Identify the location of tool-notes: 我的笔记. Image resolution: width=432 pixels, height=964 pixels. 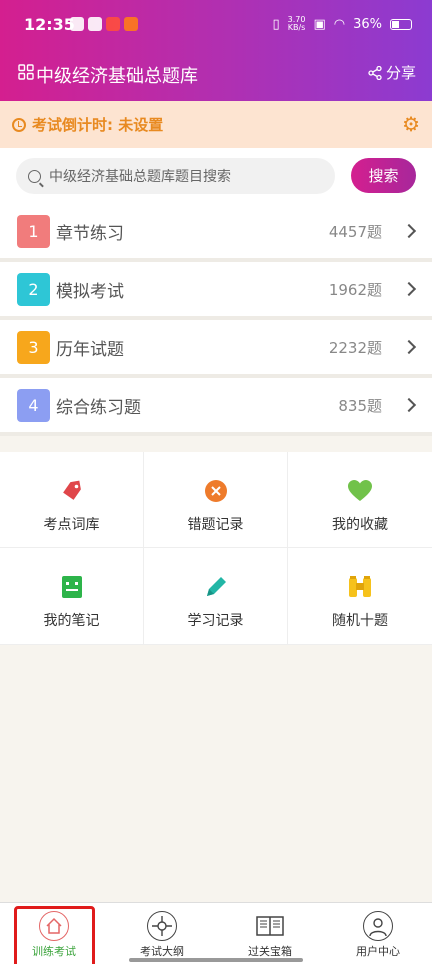
(72, 596).